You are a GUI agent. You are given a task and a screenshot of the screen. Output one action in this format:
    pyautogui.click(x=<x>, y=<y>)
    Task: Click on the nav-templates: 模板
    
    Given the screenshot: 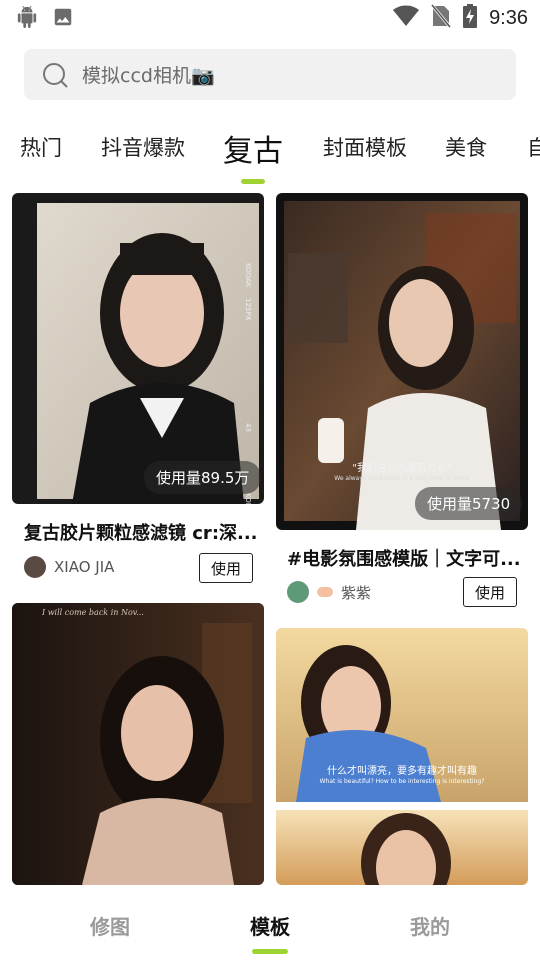 What is the action you would take?
    pyautogui.click(x=270, y=925)
    